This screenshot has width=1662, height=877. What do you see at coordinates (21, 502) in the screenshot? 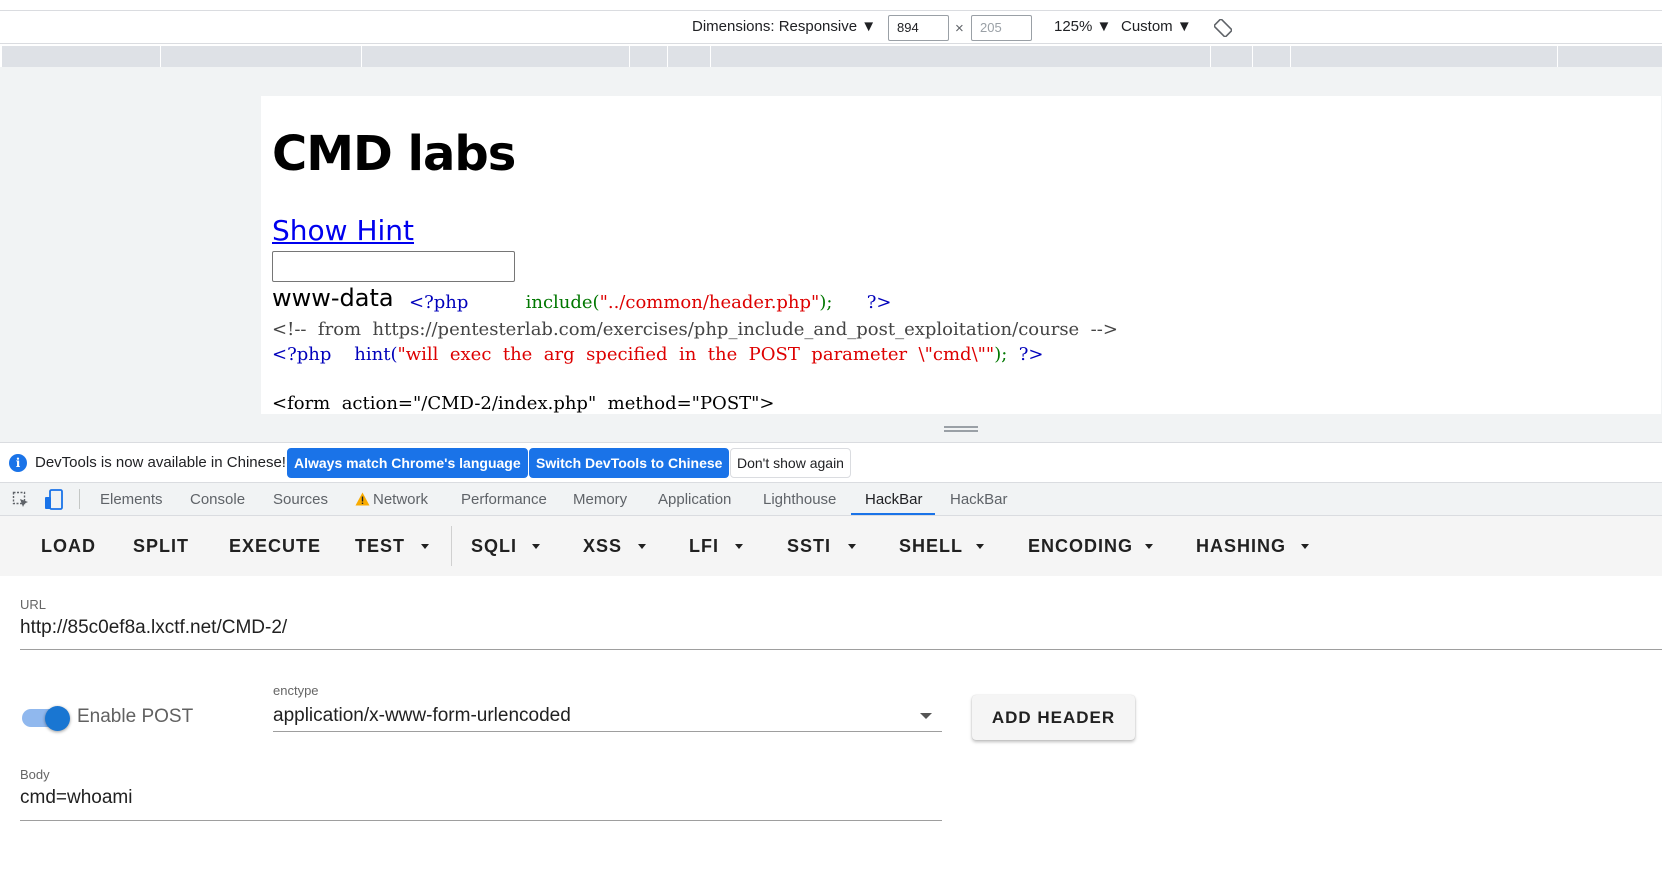
I see `inspect-element-icon` at bounding box center [21, 502].